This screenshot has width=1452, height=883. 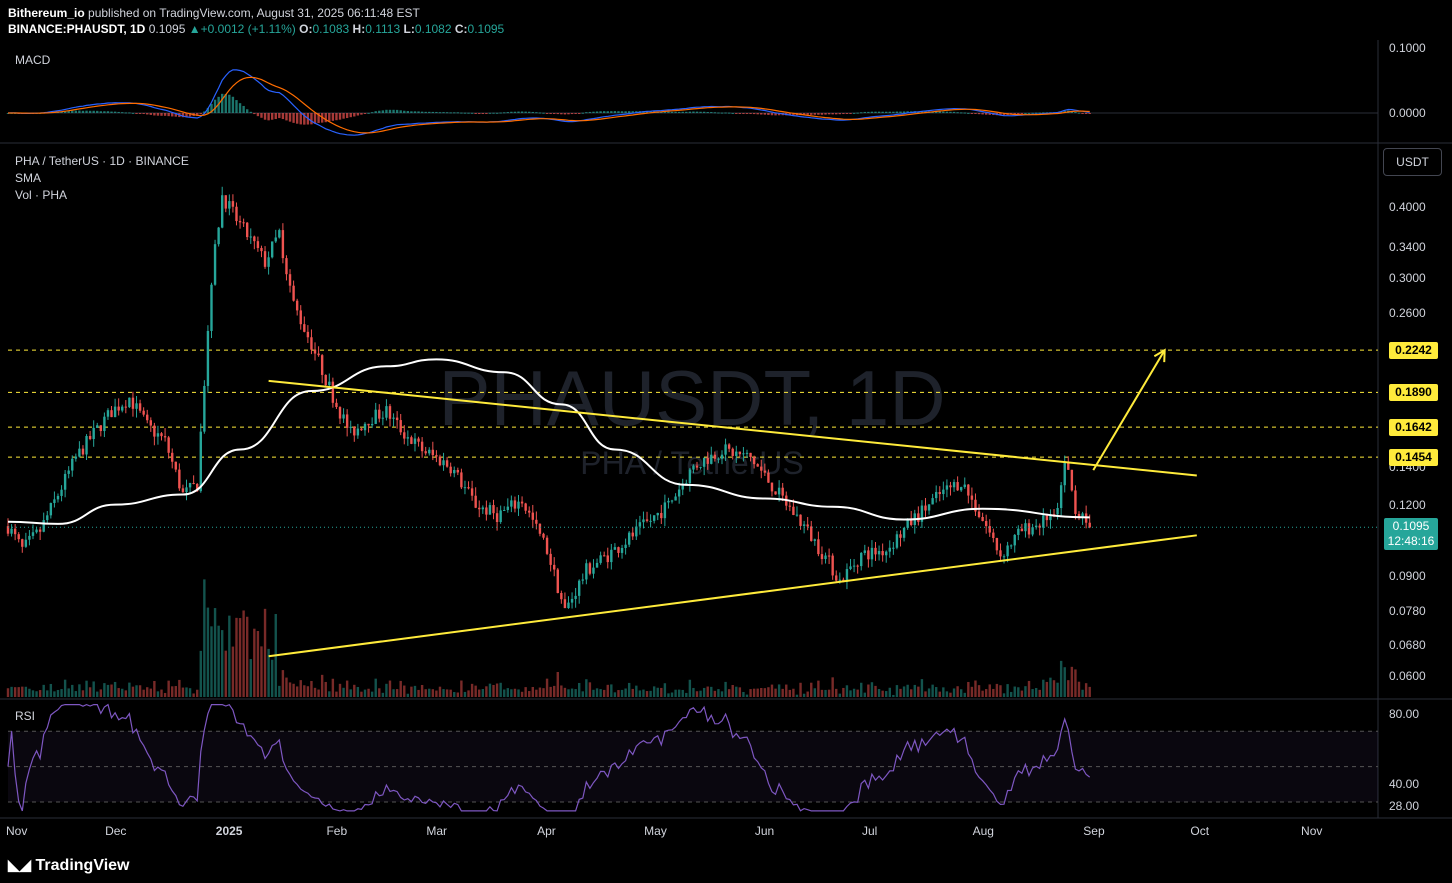 I want to click on level-price-label: 0.1454, so click(x=1413, y=458).